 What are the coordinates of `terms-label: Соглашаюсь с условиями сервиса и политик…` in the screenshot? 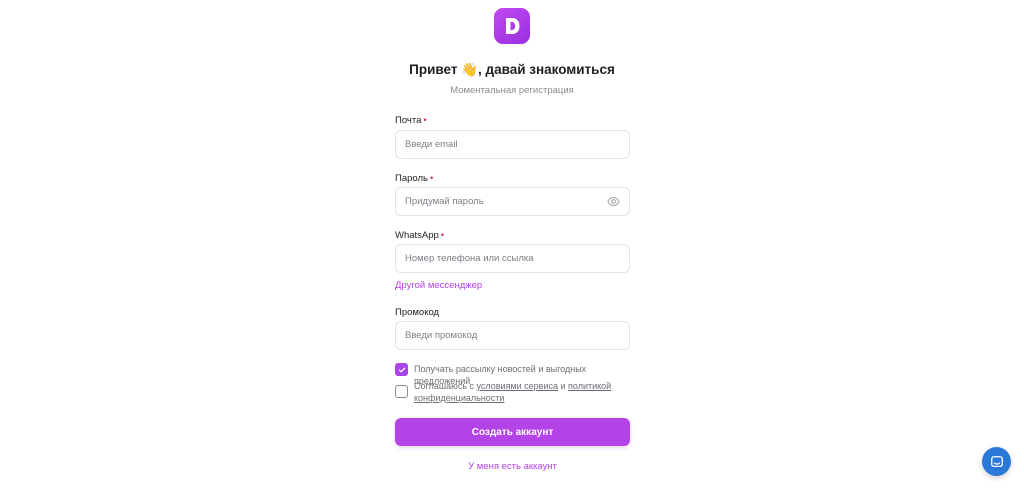 It's located at (522, 392).